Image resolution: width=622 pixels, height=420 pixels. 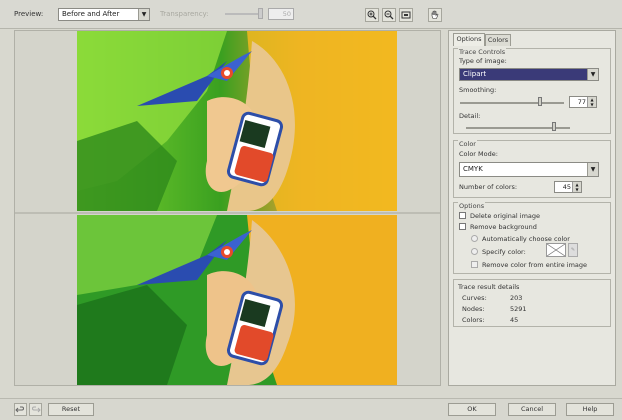 What do you see at coordinates (475, 74) in the screenshot?
I see `type-of-image-value: Clipart` at bounding box center [475, 74].